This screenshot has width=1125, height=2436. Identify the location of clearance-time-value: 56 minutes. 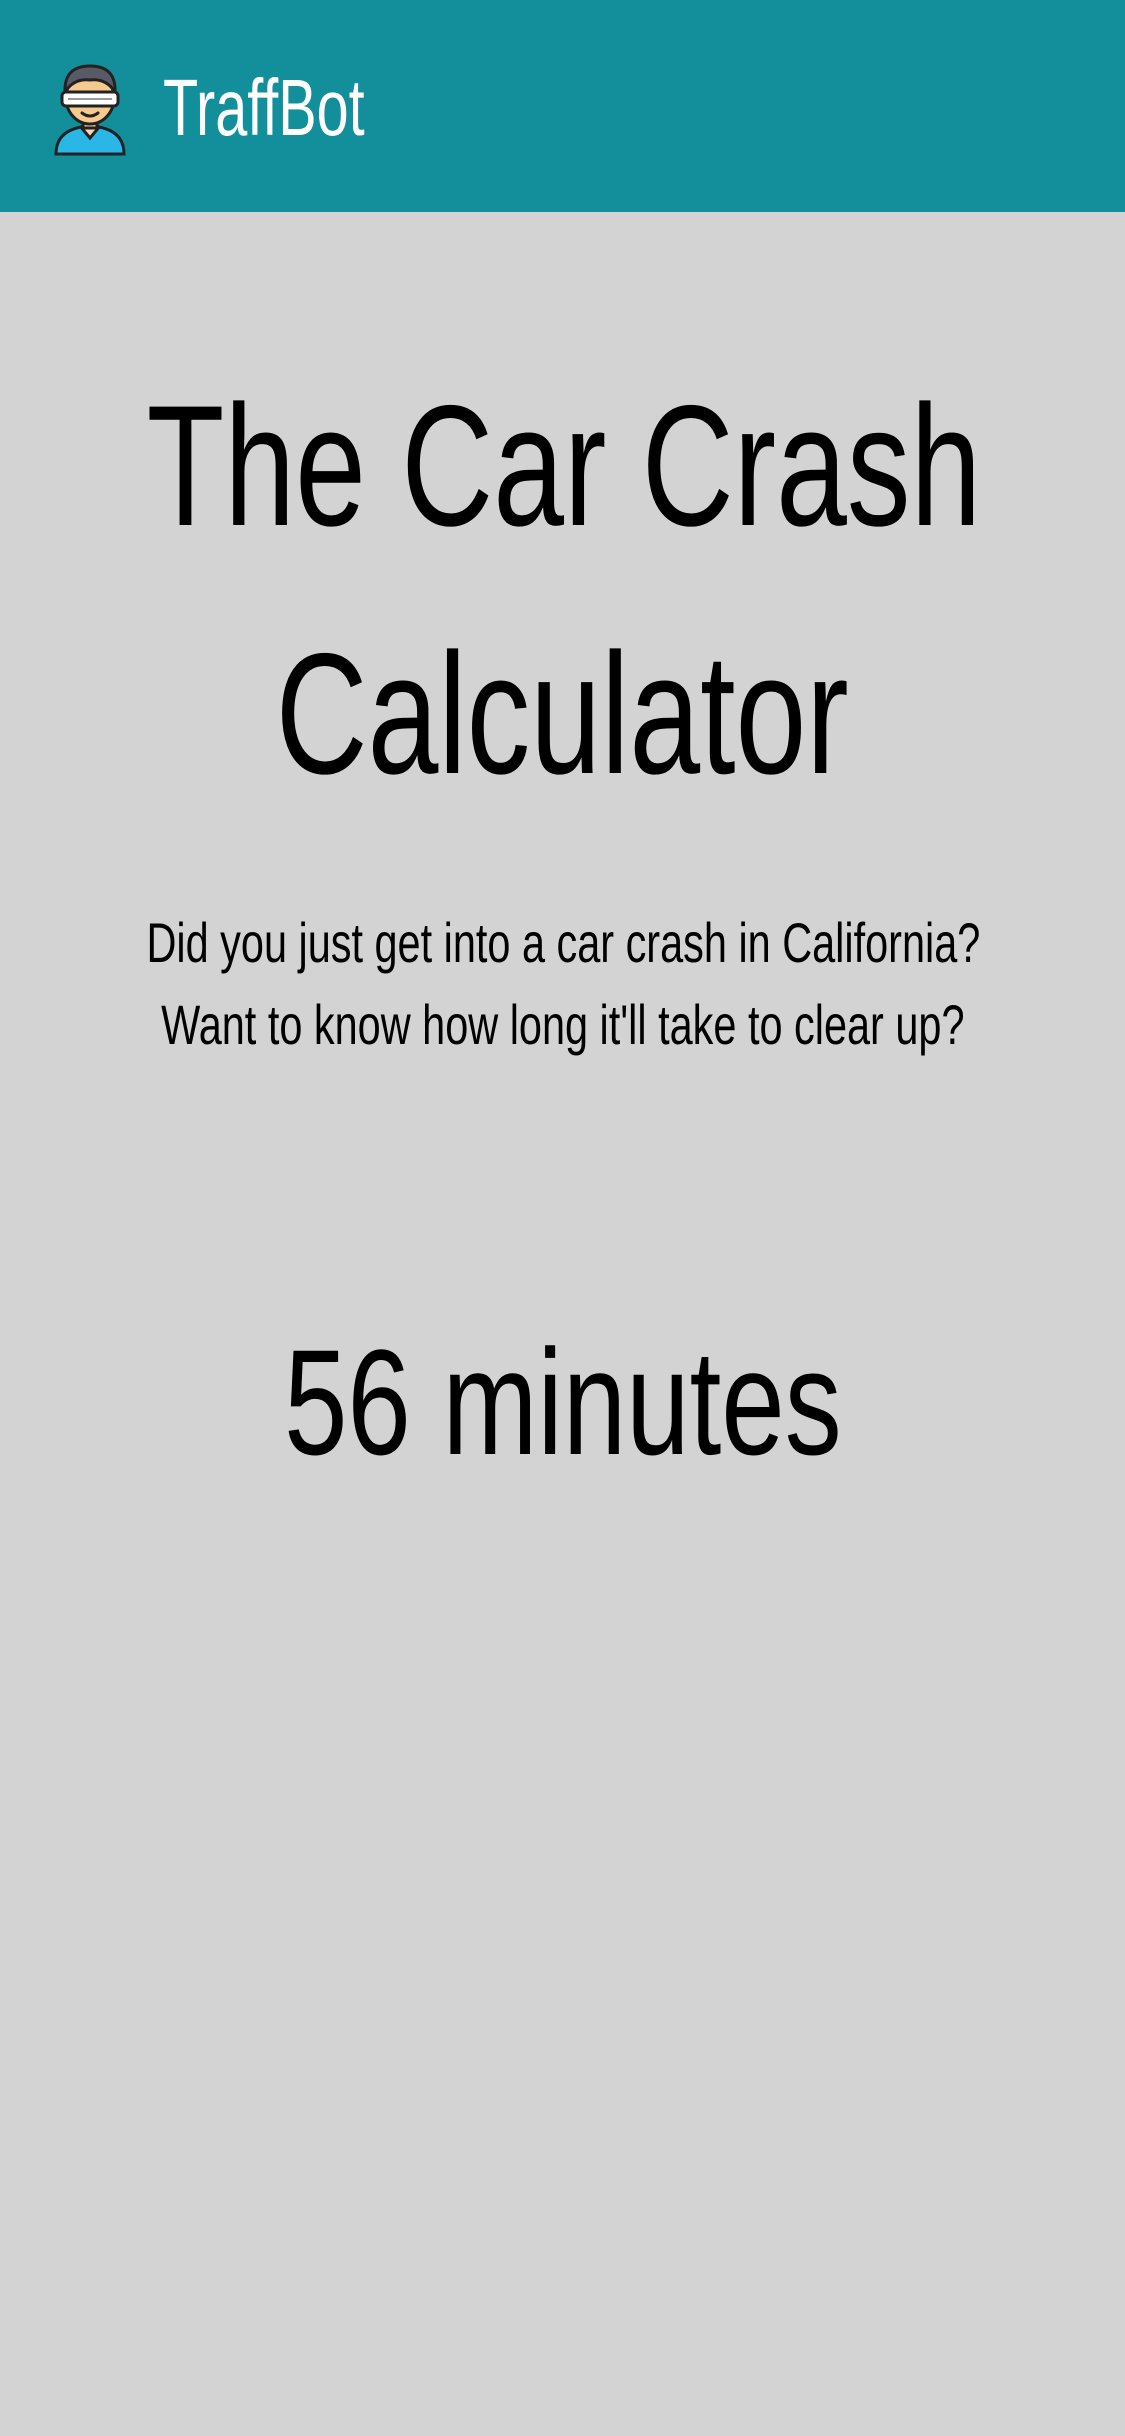
(562, 1402).